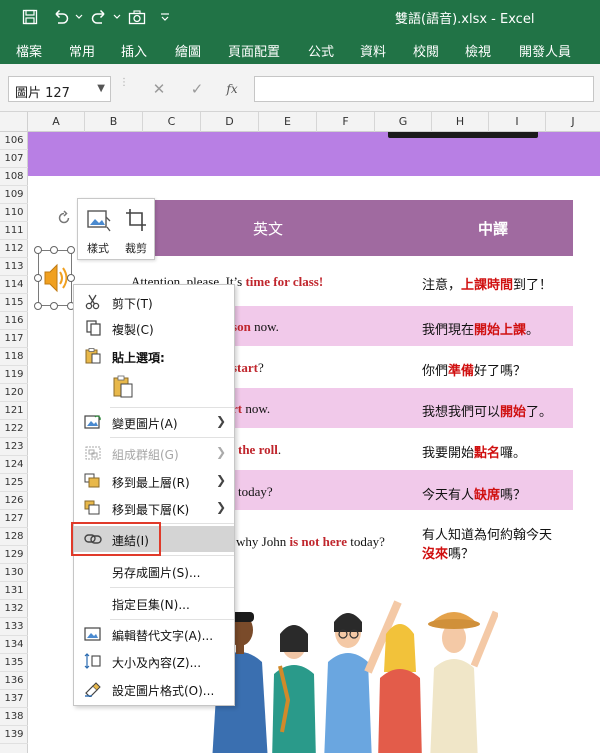 This screenshot has height=753, width=600. I want to click on enter-icon: ✓, so click(197, 89).